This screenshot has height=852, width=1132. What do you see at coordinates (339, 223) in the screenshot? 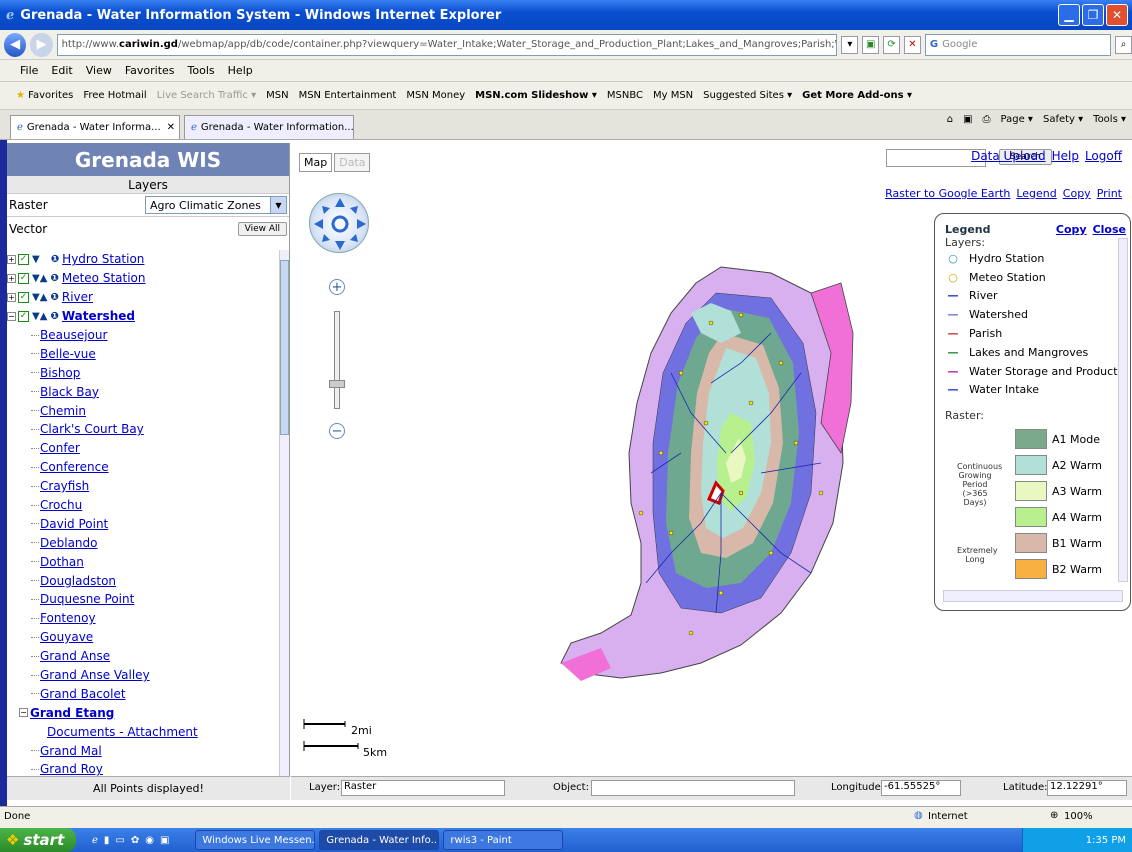
I see `pan-control` at bounding box center [339, 223].